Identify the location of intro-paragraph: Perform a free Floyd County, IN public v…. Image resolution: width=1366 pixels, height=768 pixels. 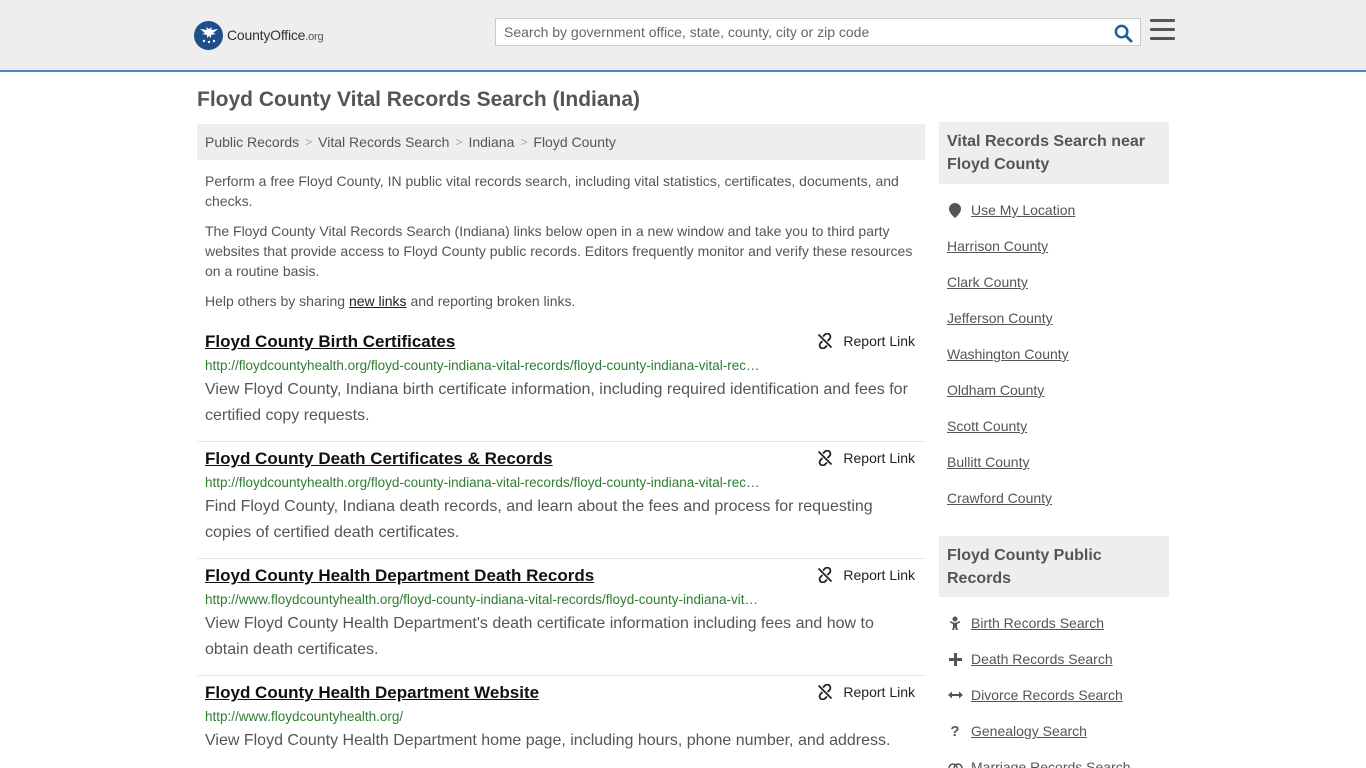
(552, 191).